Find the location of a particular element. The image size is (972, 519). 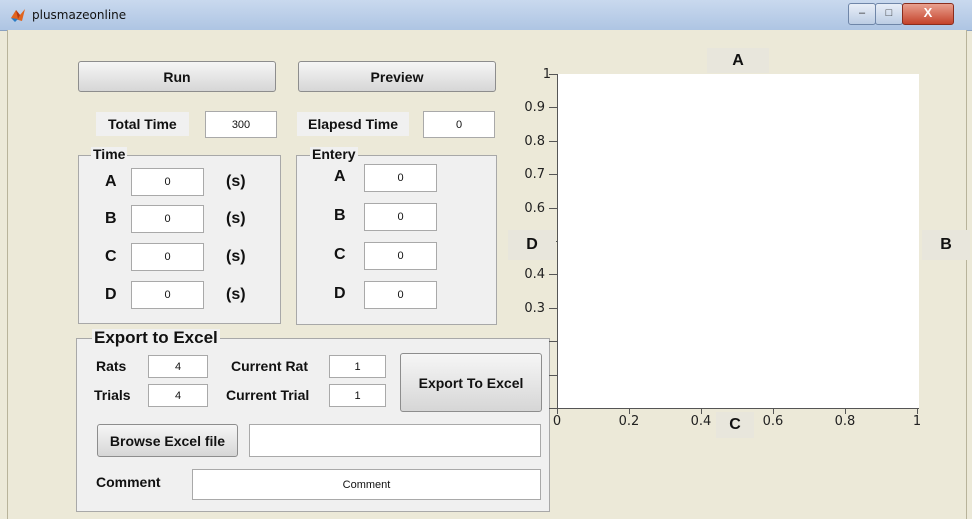

current-trial-field: 1 is located at coordinates (357, 395).